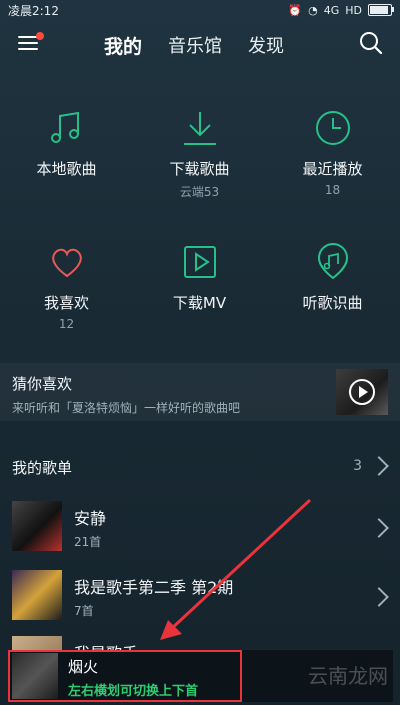  What do you see at coordinates (266, 45) in the screenshot?
I see `tab-discover: 发现` at bounding box center [266, 45].